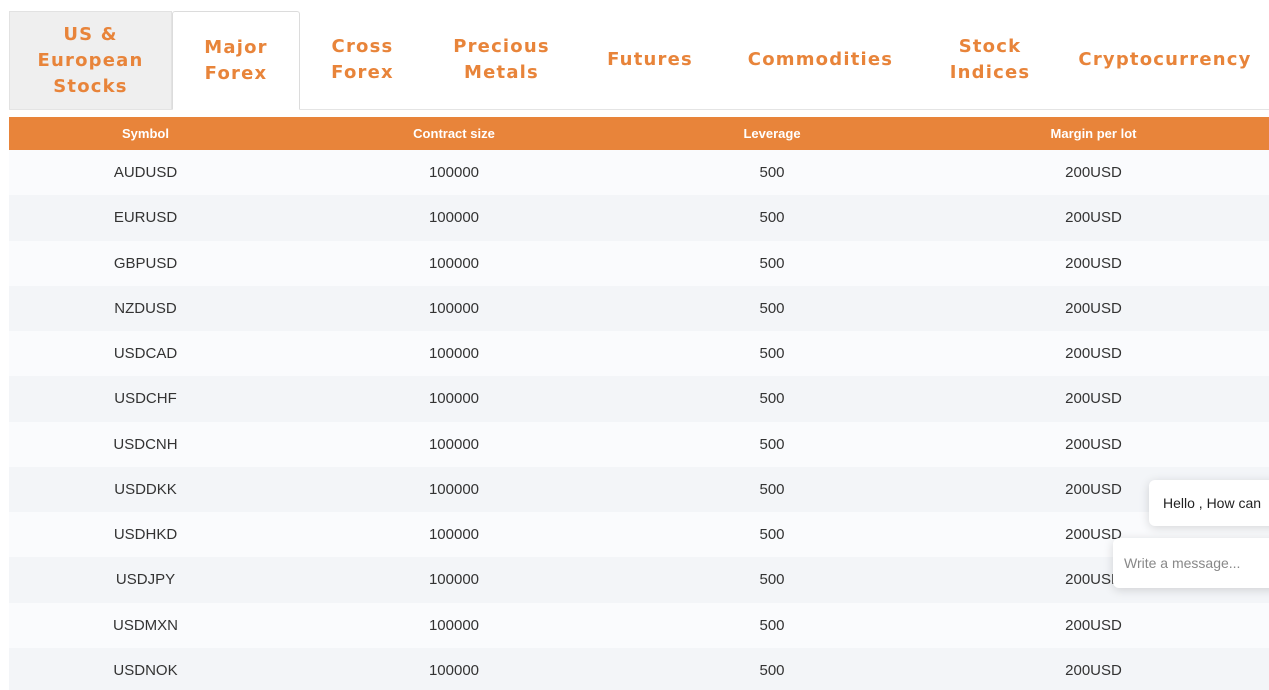 The width and height of the screenshot is (1269, 690). I want to click on tab-major-forex: Major Forex, so click(236, 60).